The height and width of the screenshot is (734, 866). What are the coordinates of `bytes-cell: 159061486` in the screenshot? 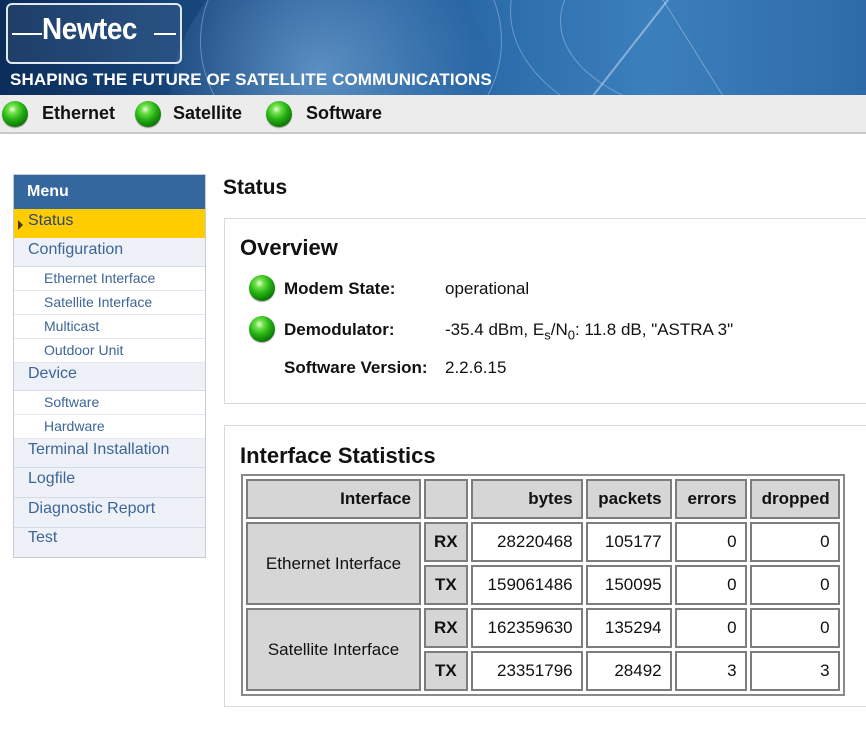 It's located at (526, 585).